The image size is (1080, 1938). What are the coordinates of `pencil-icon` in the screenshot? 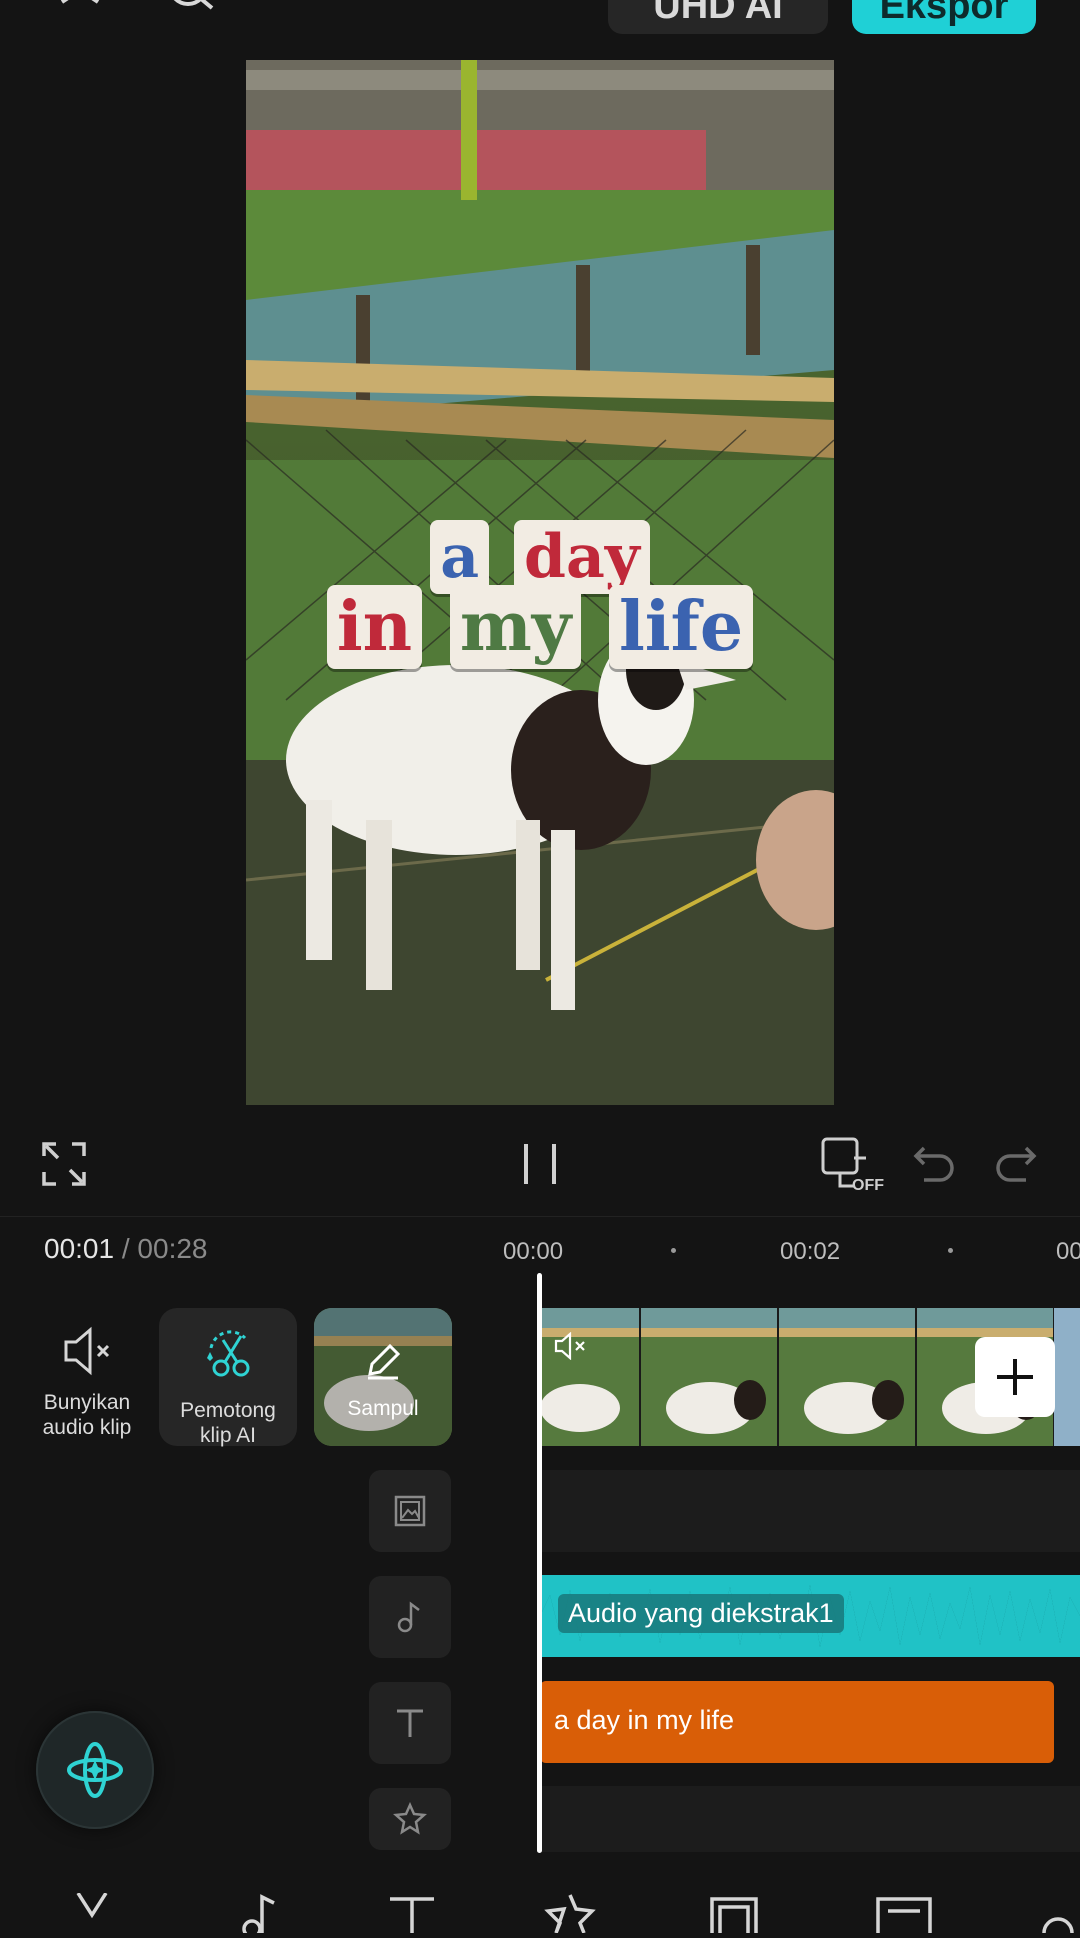 It's located at (384, 1361).